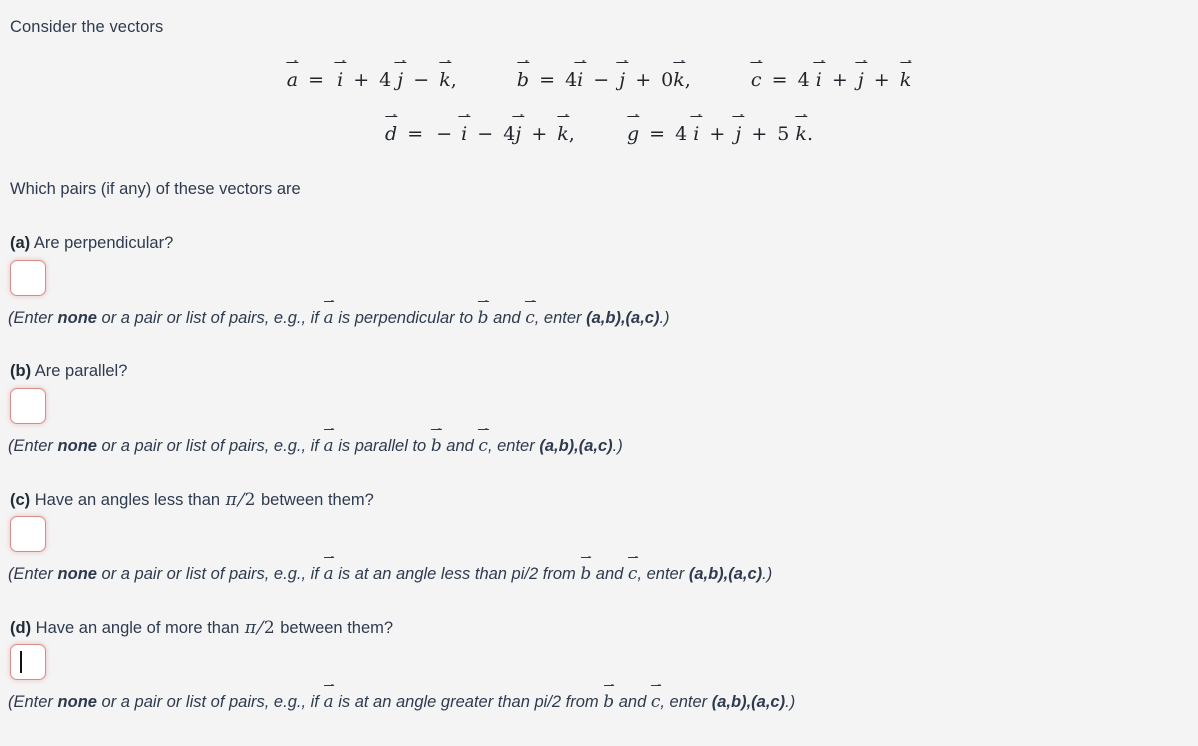  Describe the element at coordinates (457, 574) in the screenshot. I see `hint-mid2: is at an angle less than pi/2 from` at that location.